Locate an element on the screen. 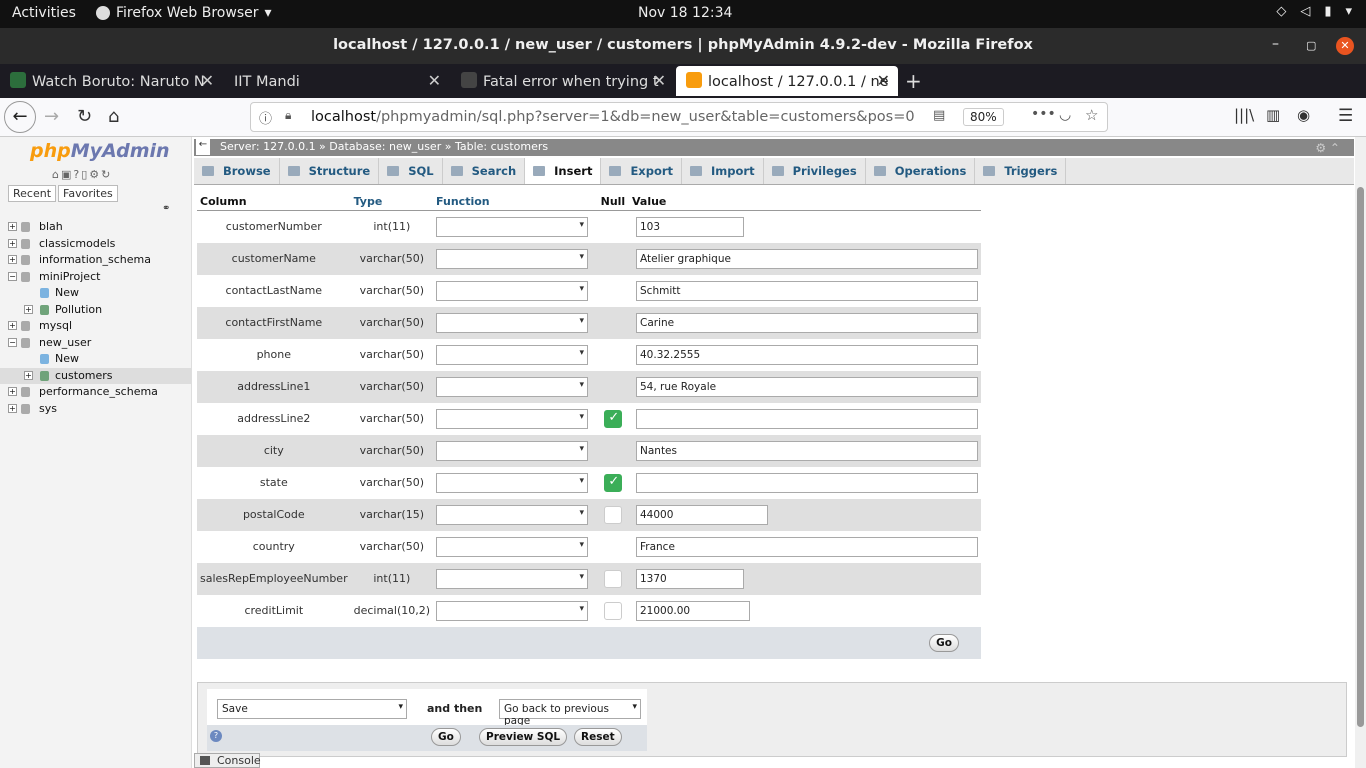 Image resolution: width=1366 pixels, height=768 pixels. tree-item-label: new_user is located at coordinates (65, 342).